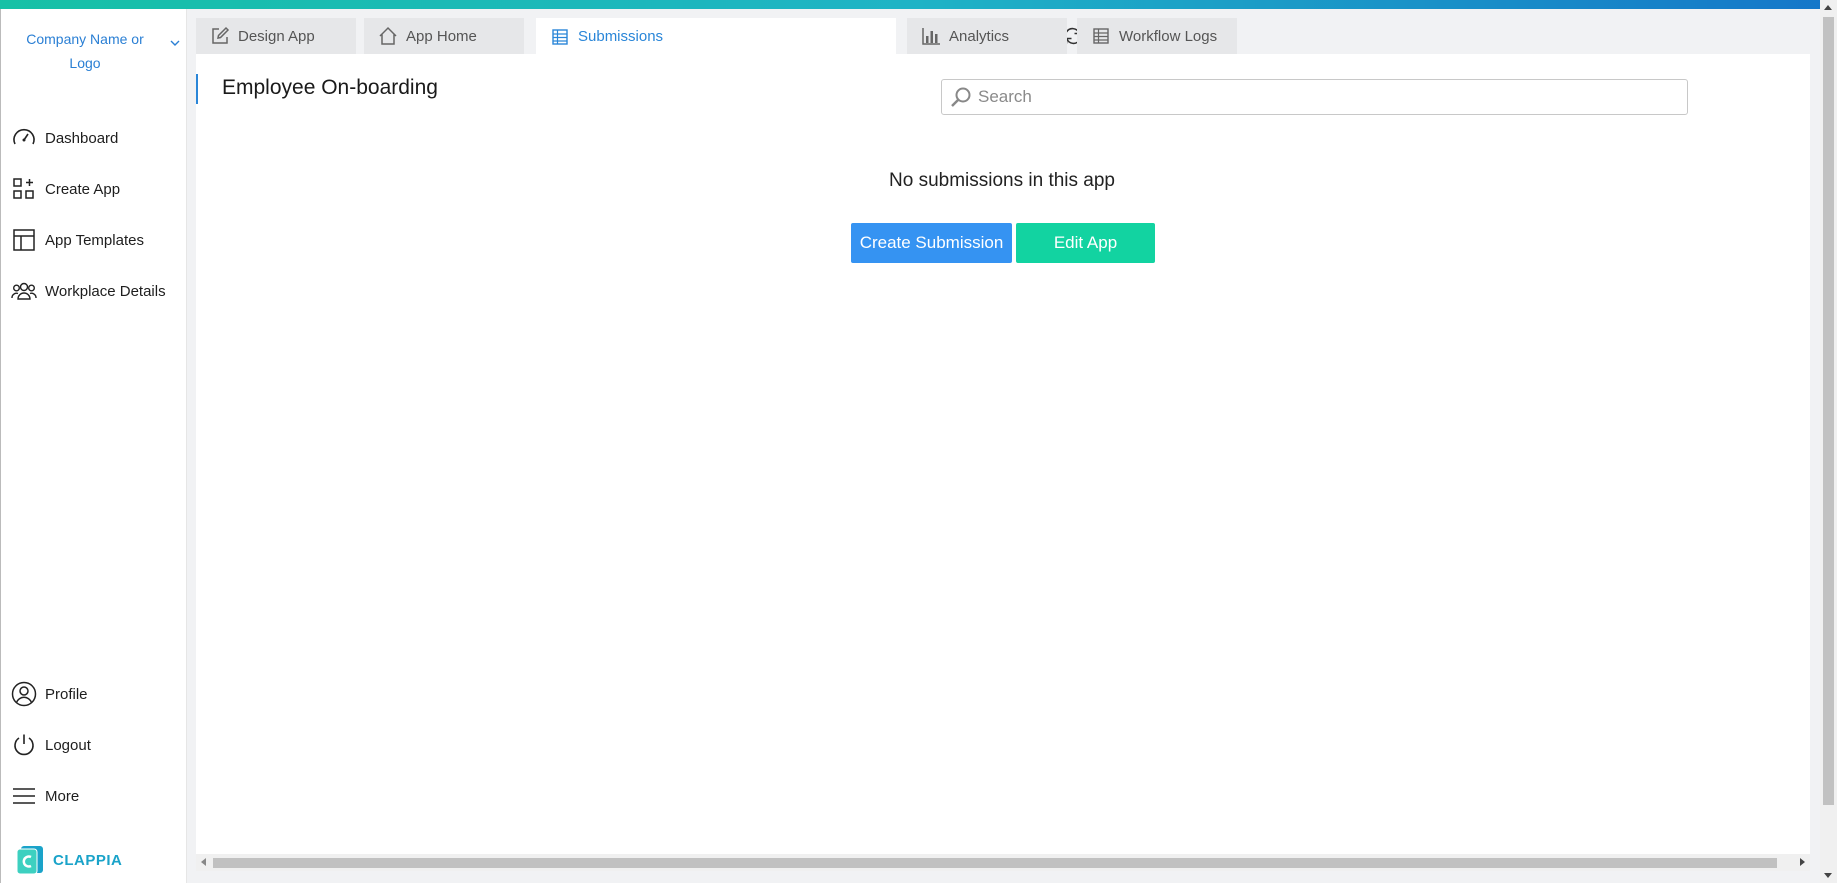  What do you see at coordinates (94, 796) in the screenshot?
I see `sidebar-item-more: More` at bounding box center [94, 796].